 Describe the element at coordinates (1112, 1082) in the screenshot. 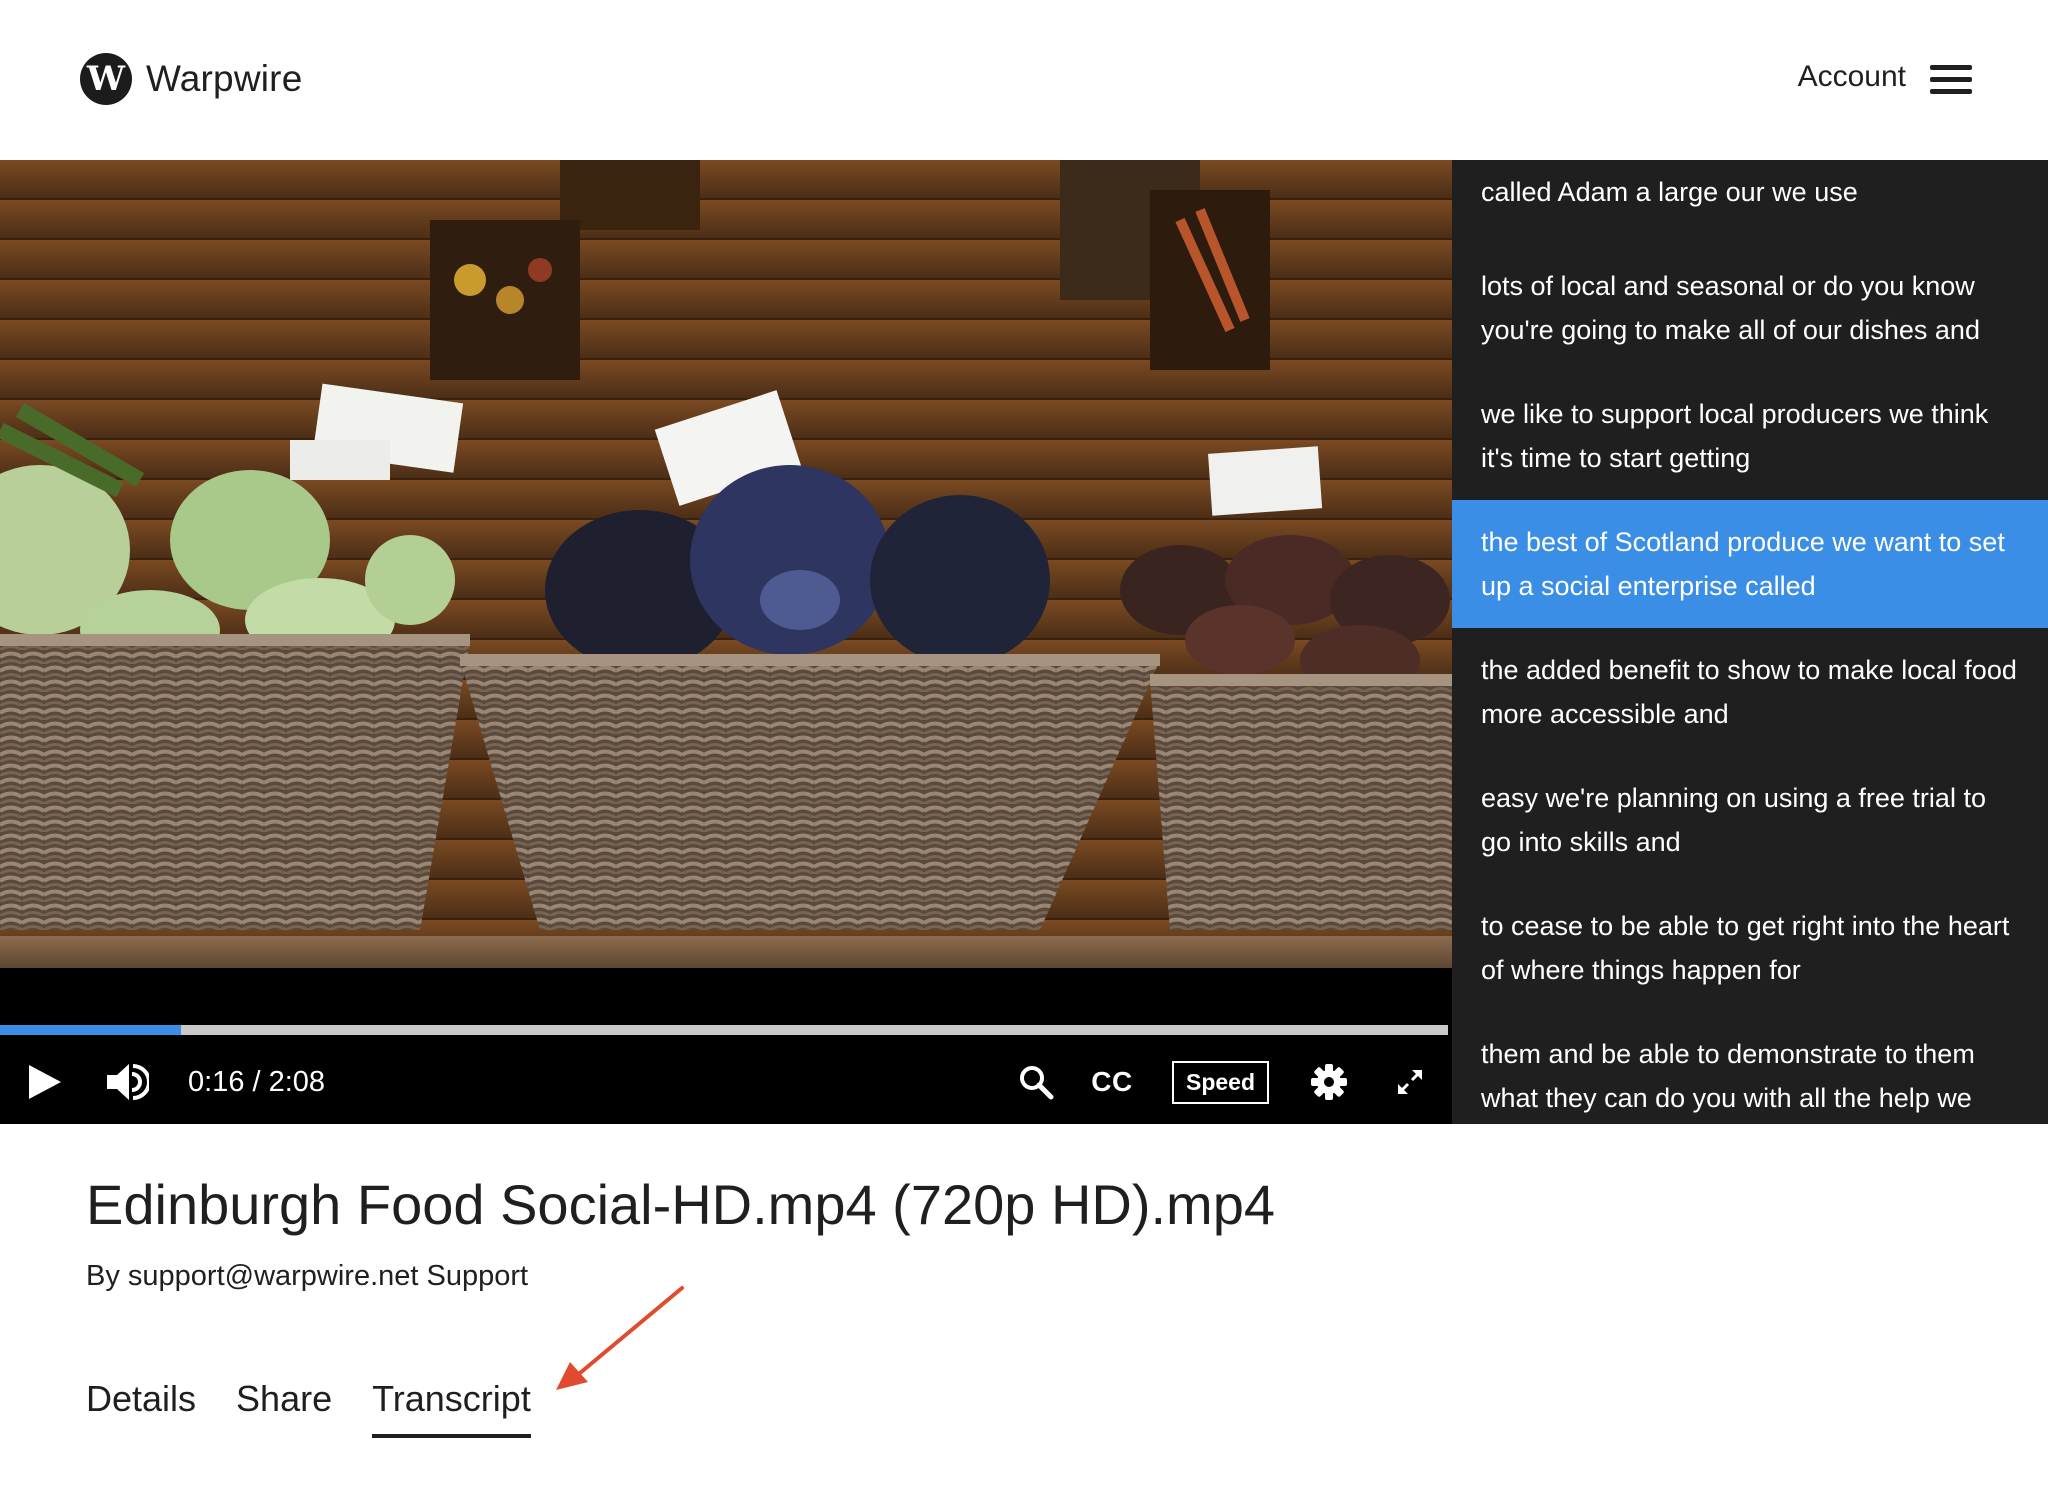

I see `captions-button: CC` at that location.